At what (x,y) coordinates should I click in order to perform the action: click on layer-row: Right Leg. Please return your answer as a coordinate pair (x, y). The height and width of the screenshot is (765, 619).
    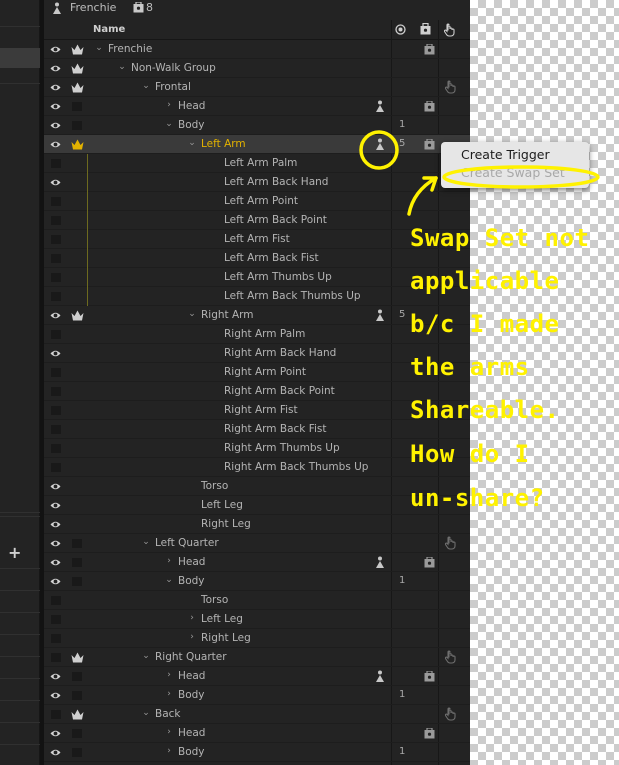
    Looking at the image, I should click on (257, 524).